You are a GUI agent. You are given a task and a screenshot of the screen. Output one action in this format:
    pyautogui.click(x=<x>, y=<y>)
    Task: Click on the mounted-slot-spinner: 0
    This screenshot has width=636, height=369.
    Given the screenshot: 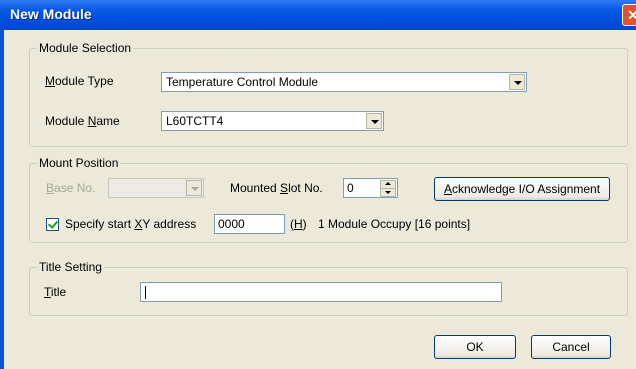 What is the action you would take?
    pyautogui.click(x=370, y=188)
    